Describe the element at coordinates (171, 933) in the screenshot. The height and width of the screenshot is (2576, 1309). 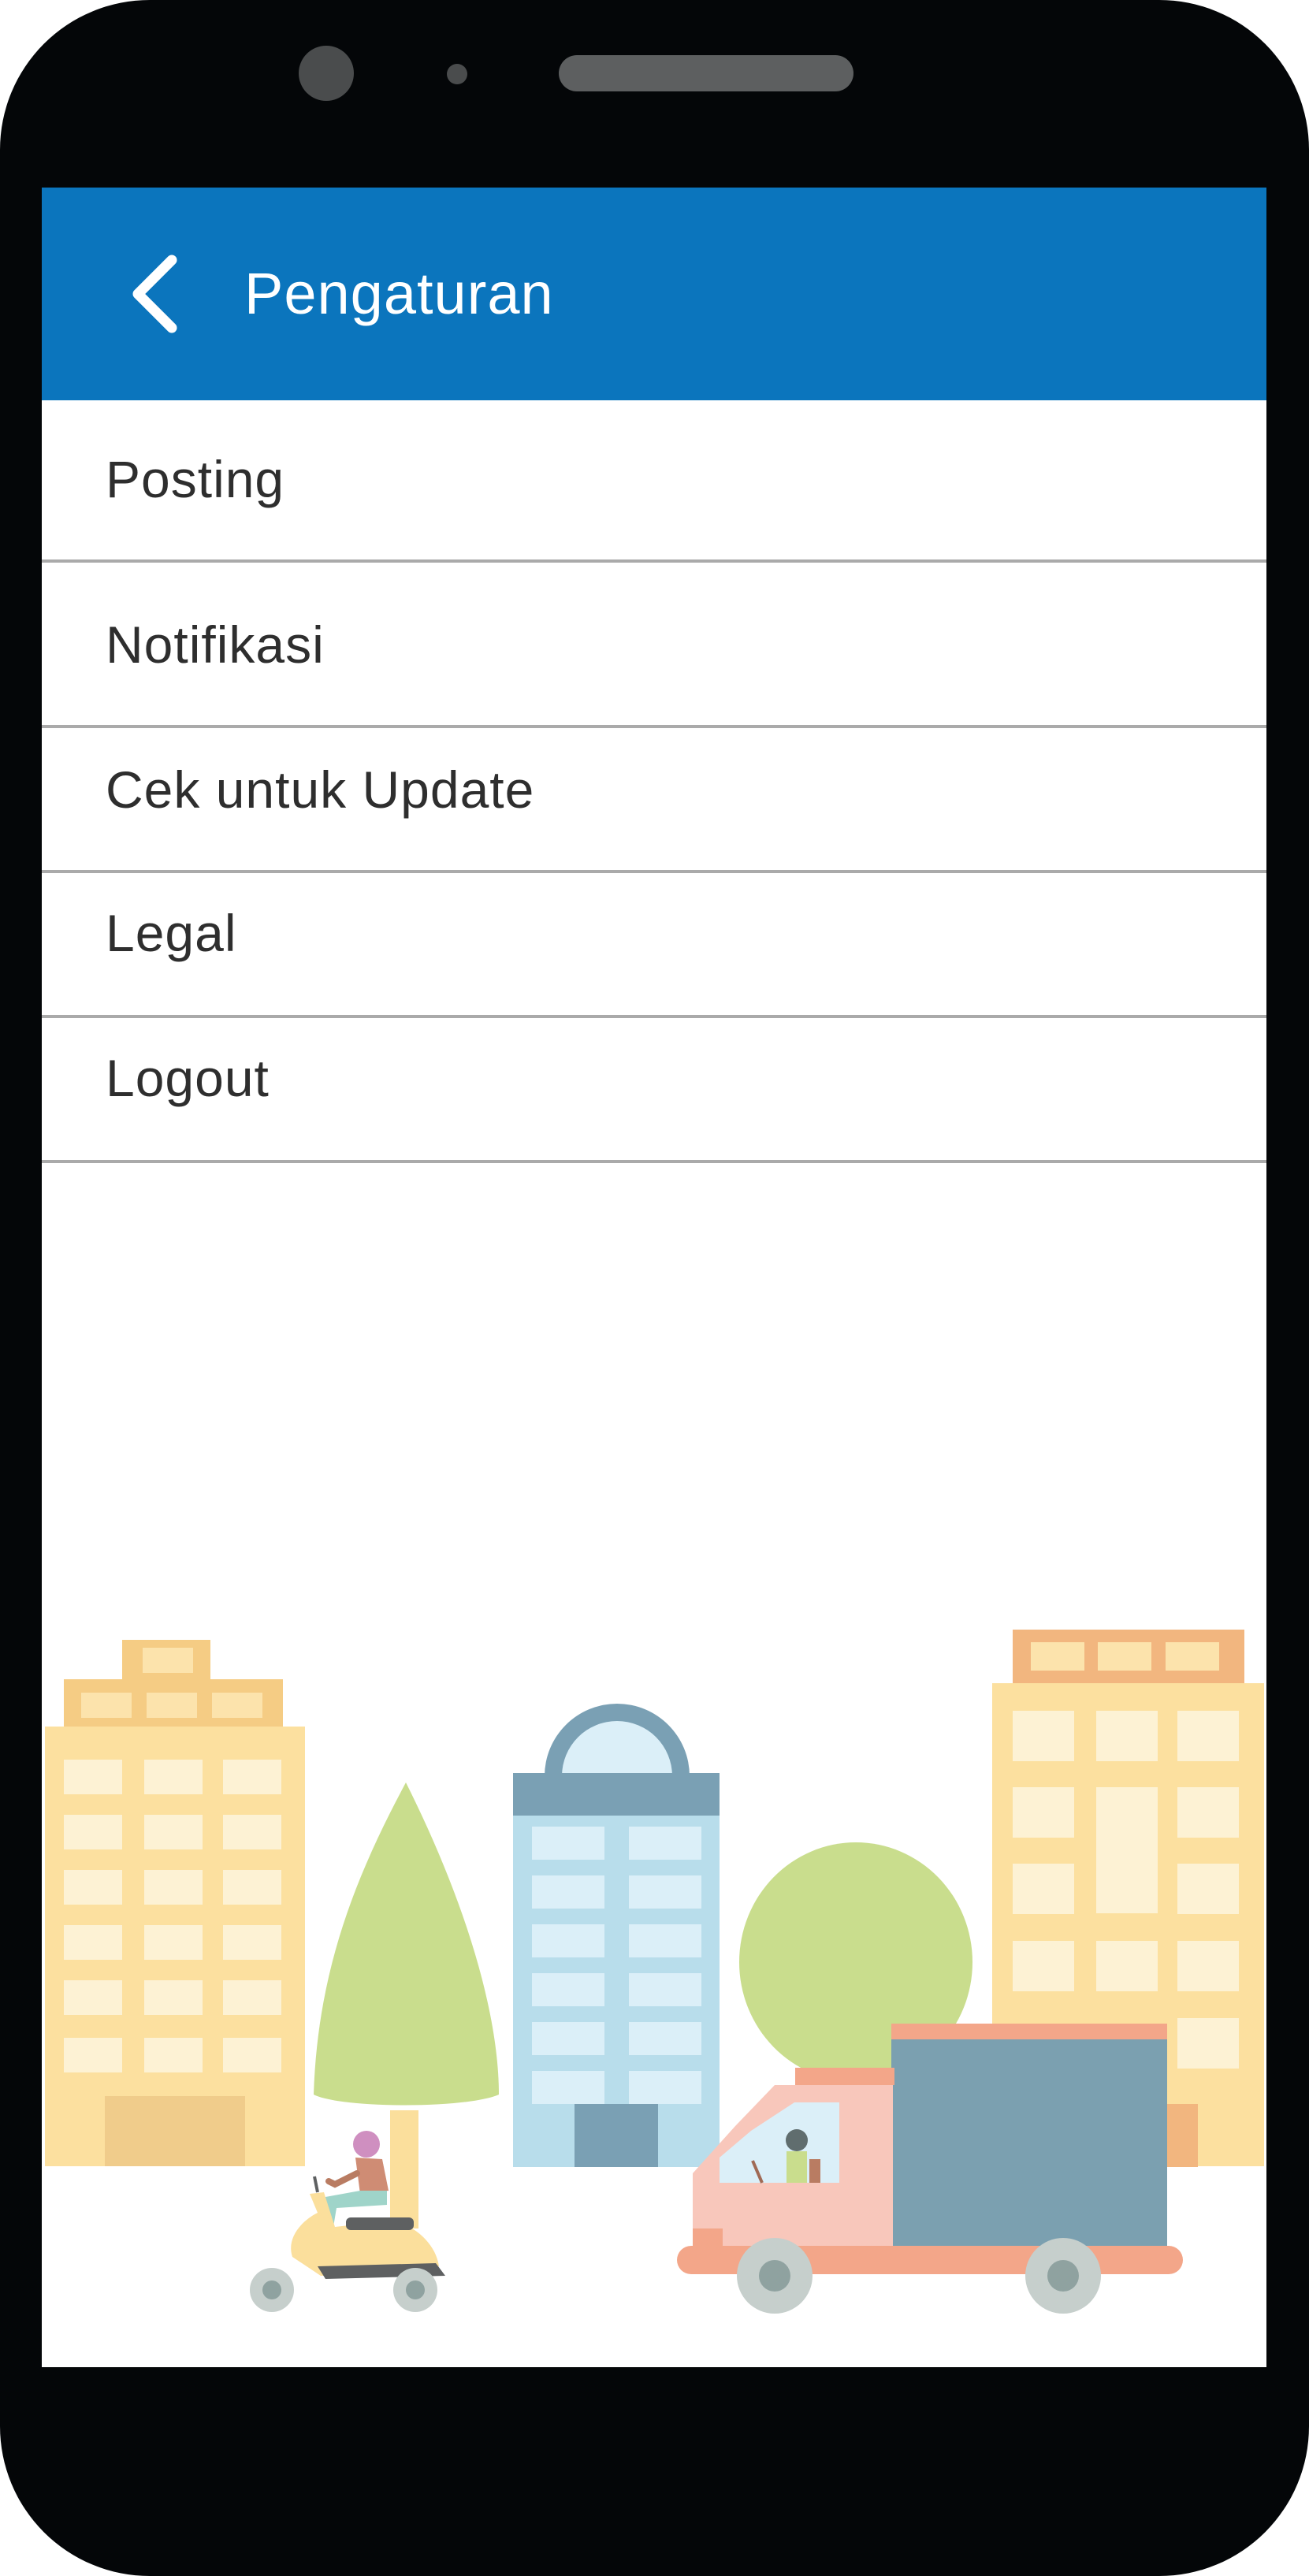
I see `menu-item-label: Legal` at that location.